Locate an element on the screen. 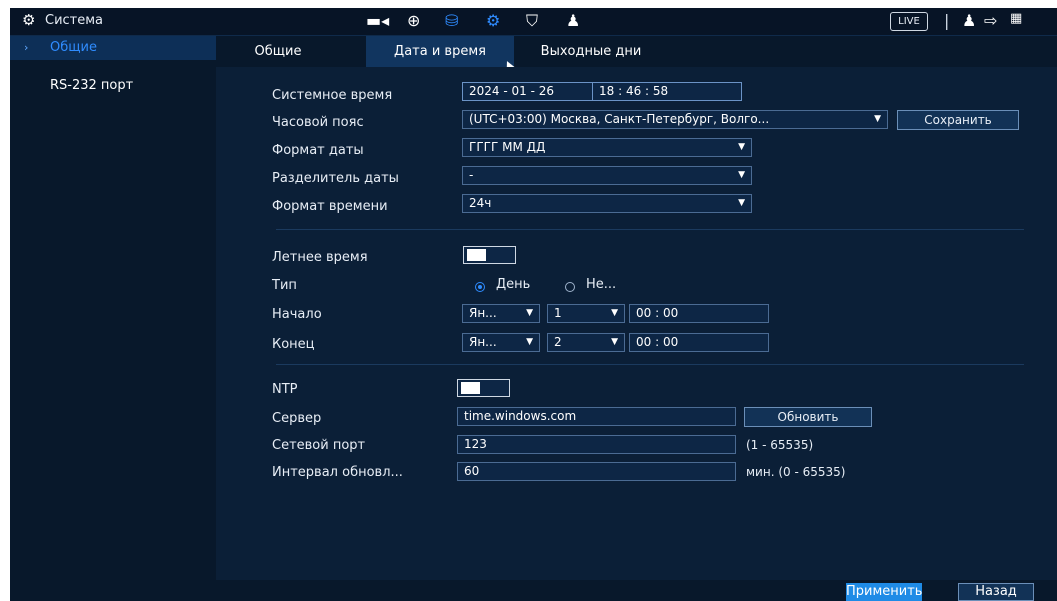 The width and height of the screenshot is (1057, 601). date-format-value: ГГГГ ММ ДД is located at coordinates (507, 147).